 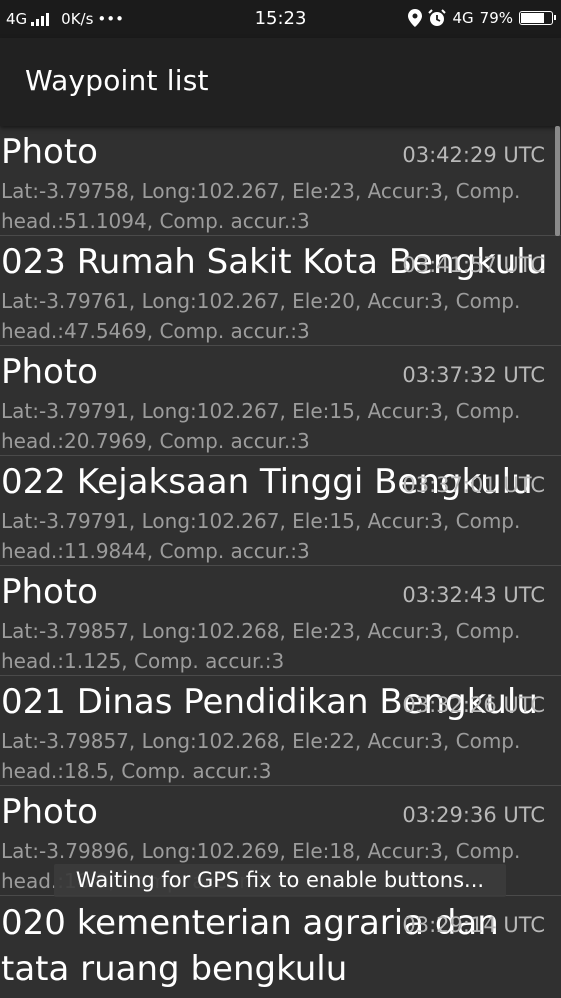 What do you see at coordinates (557, 181) in the screenshot?
I see `scrollbar` at bounding box center [557, 181].